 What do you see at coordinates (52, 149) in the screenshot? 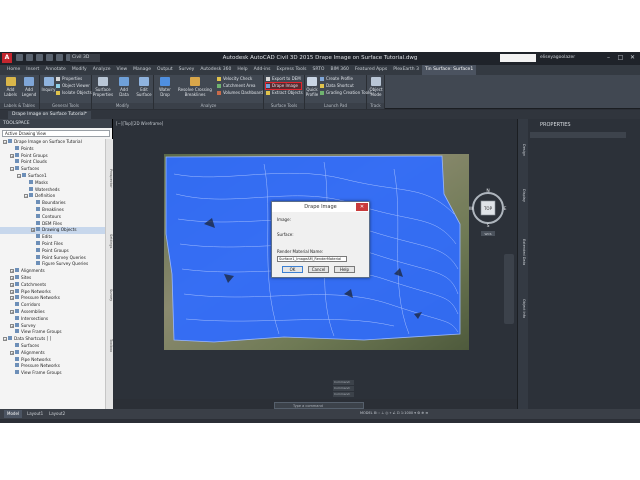
I see `tree-node: Points` at bounding box center [52, 149].